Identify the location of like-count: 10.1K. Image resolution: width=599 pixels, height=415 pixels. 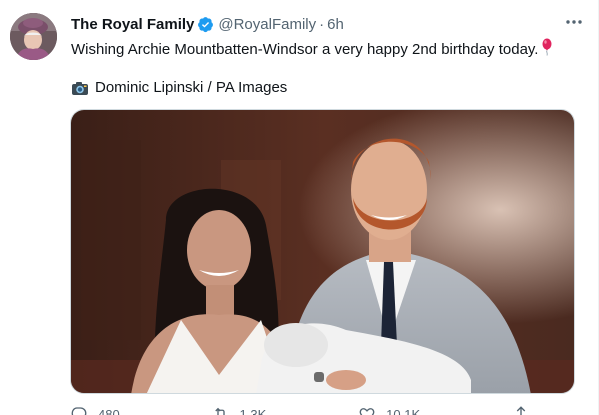
(403, 410).